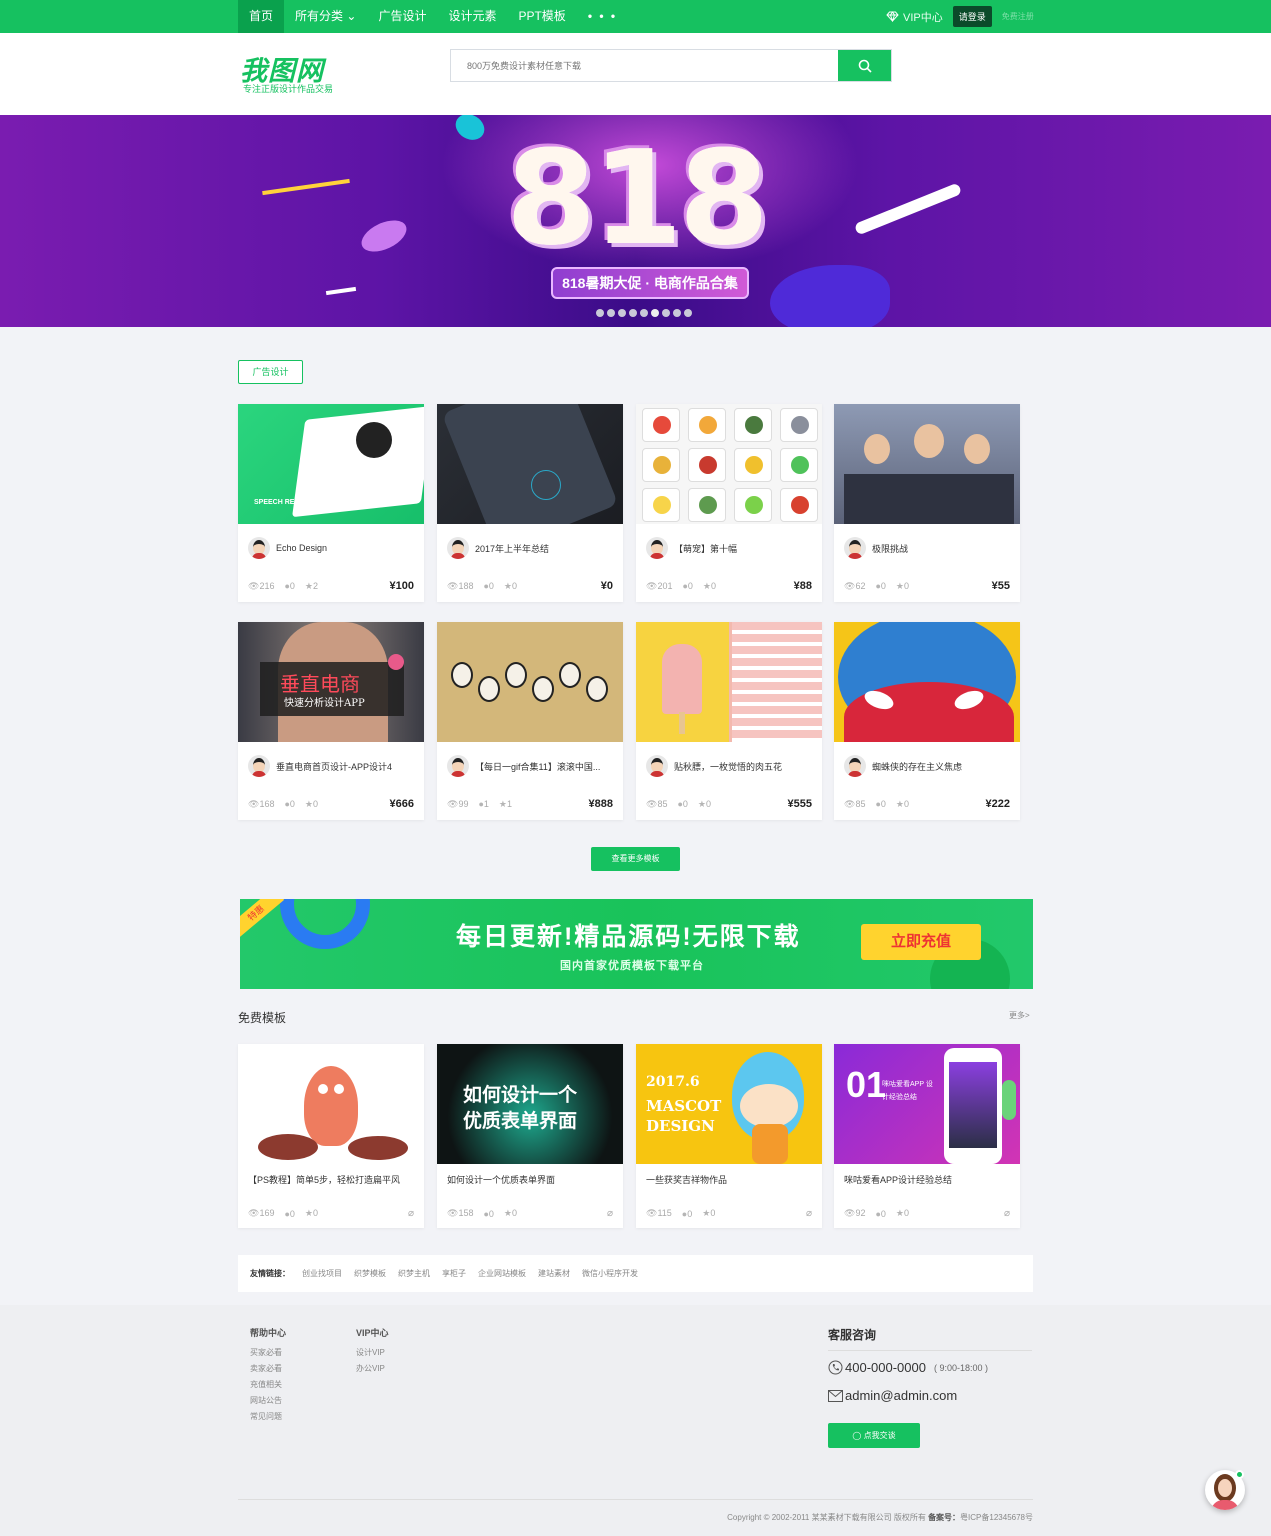  I want to click on template-card: 【萌宠】第十幅 👁201 ●0 ★0 ¥88, so click(729, 503).